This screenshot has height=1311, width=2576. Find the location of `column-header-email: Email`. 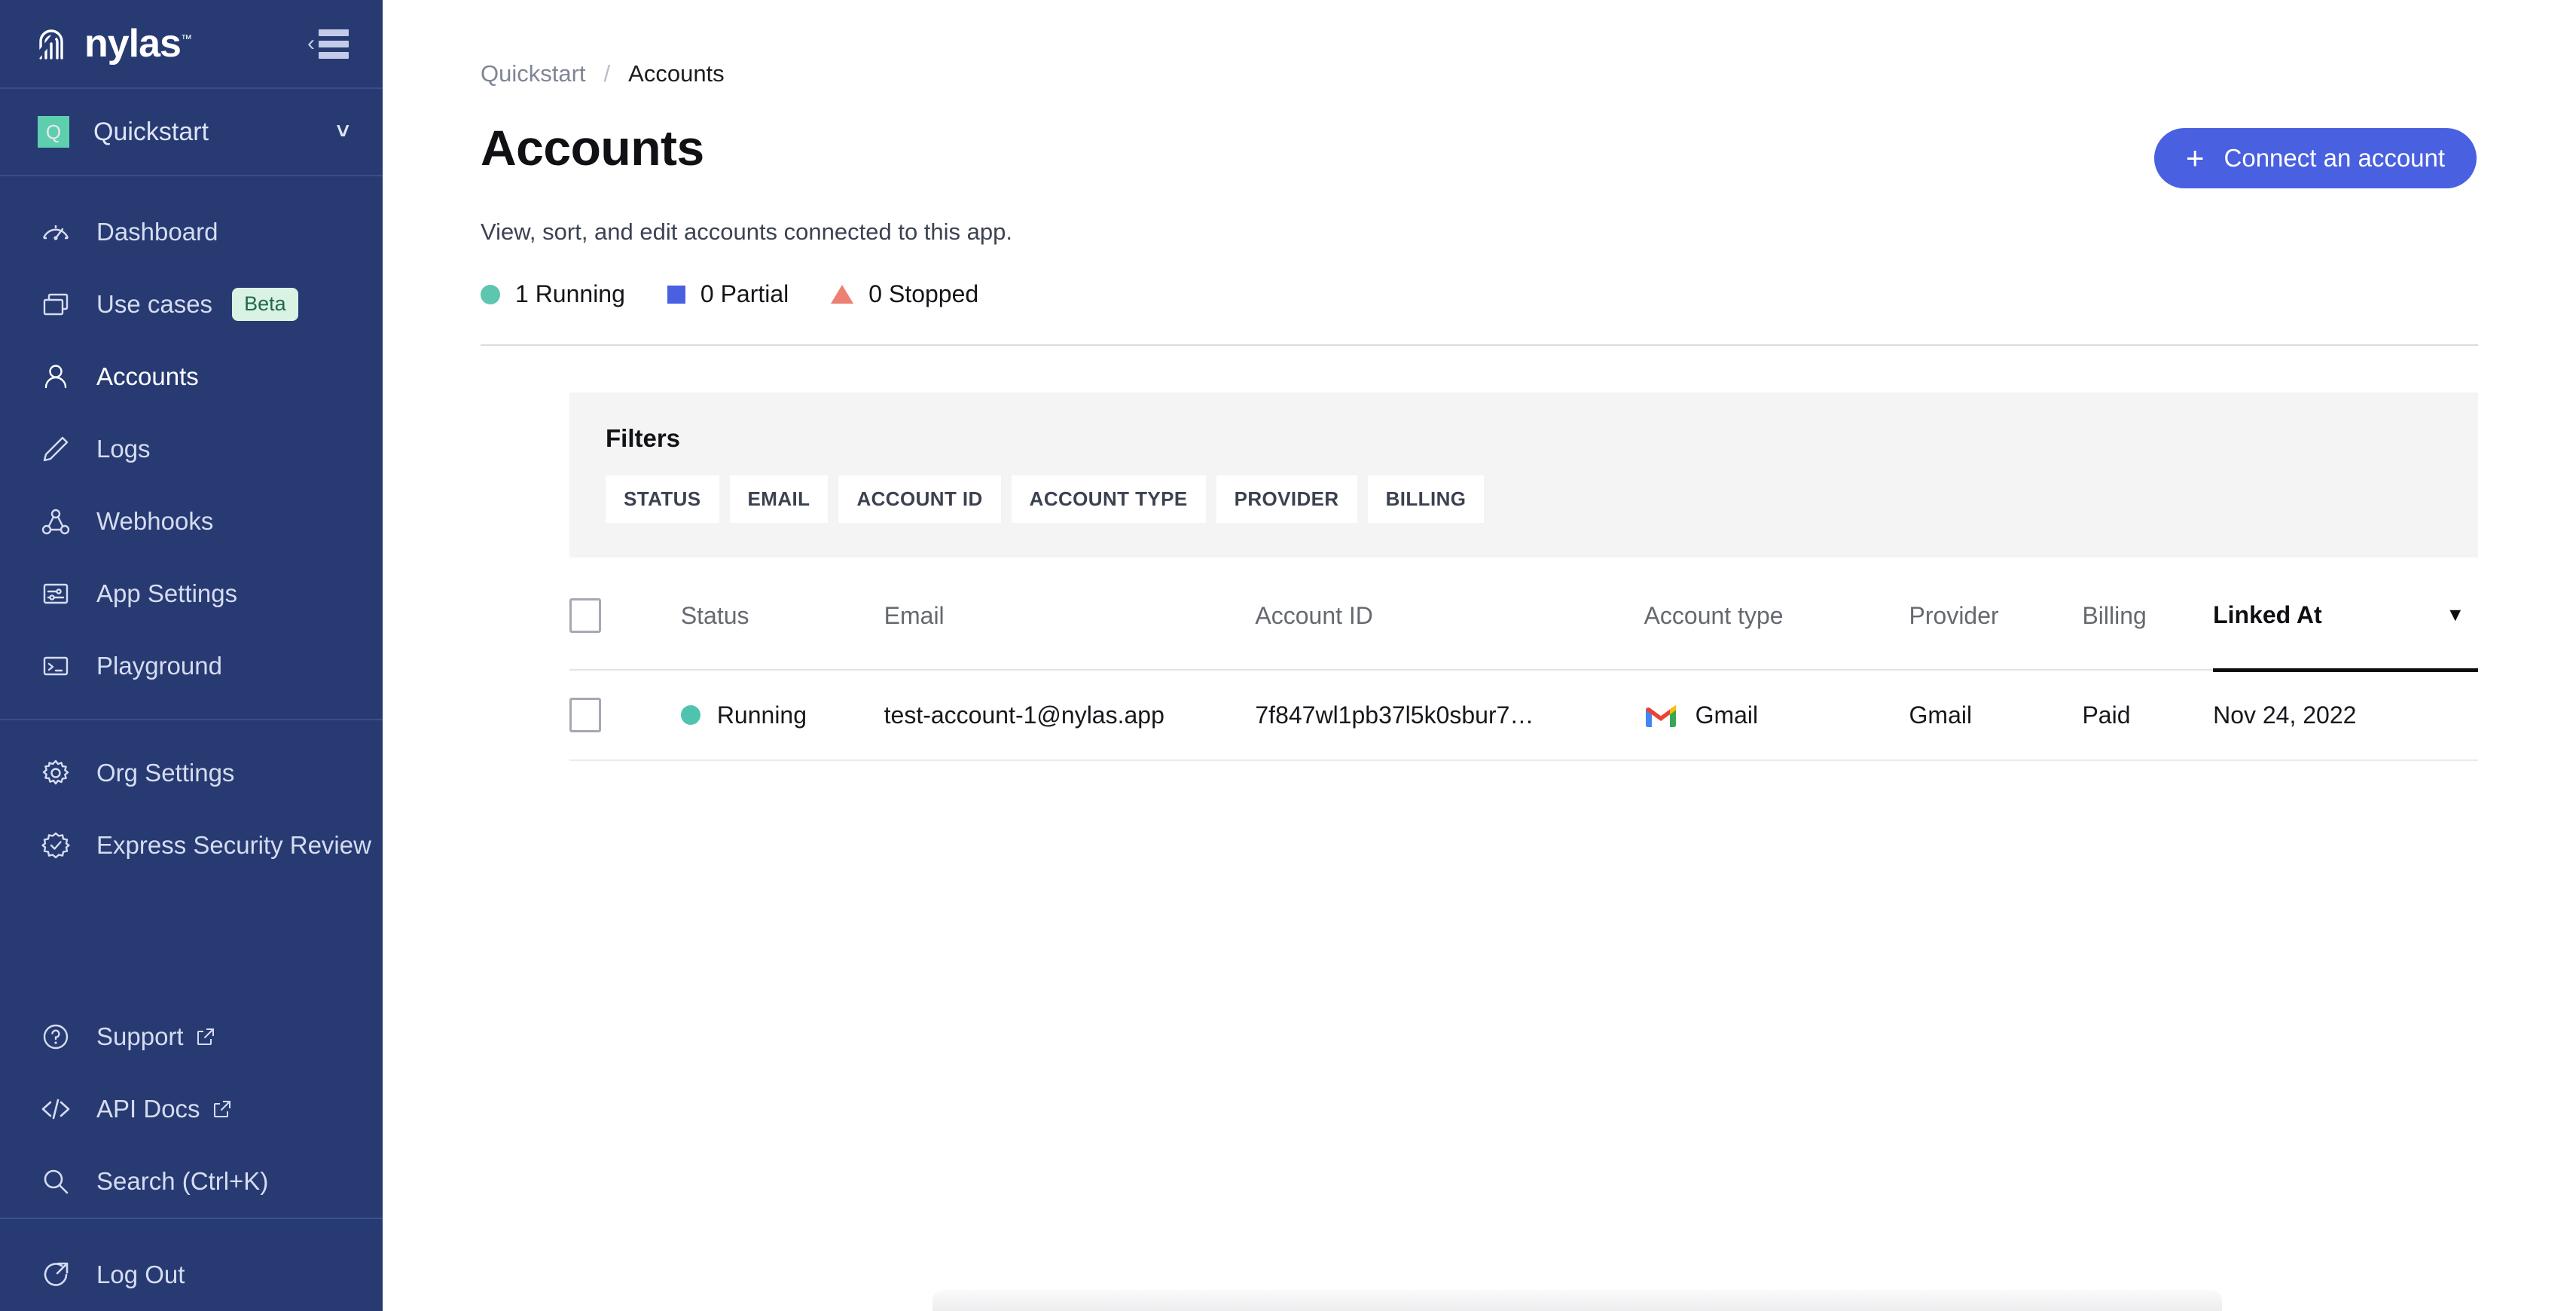

column-header-email: Email is located at coordinates (1070, 614).